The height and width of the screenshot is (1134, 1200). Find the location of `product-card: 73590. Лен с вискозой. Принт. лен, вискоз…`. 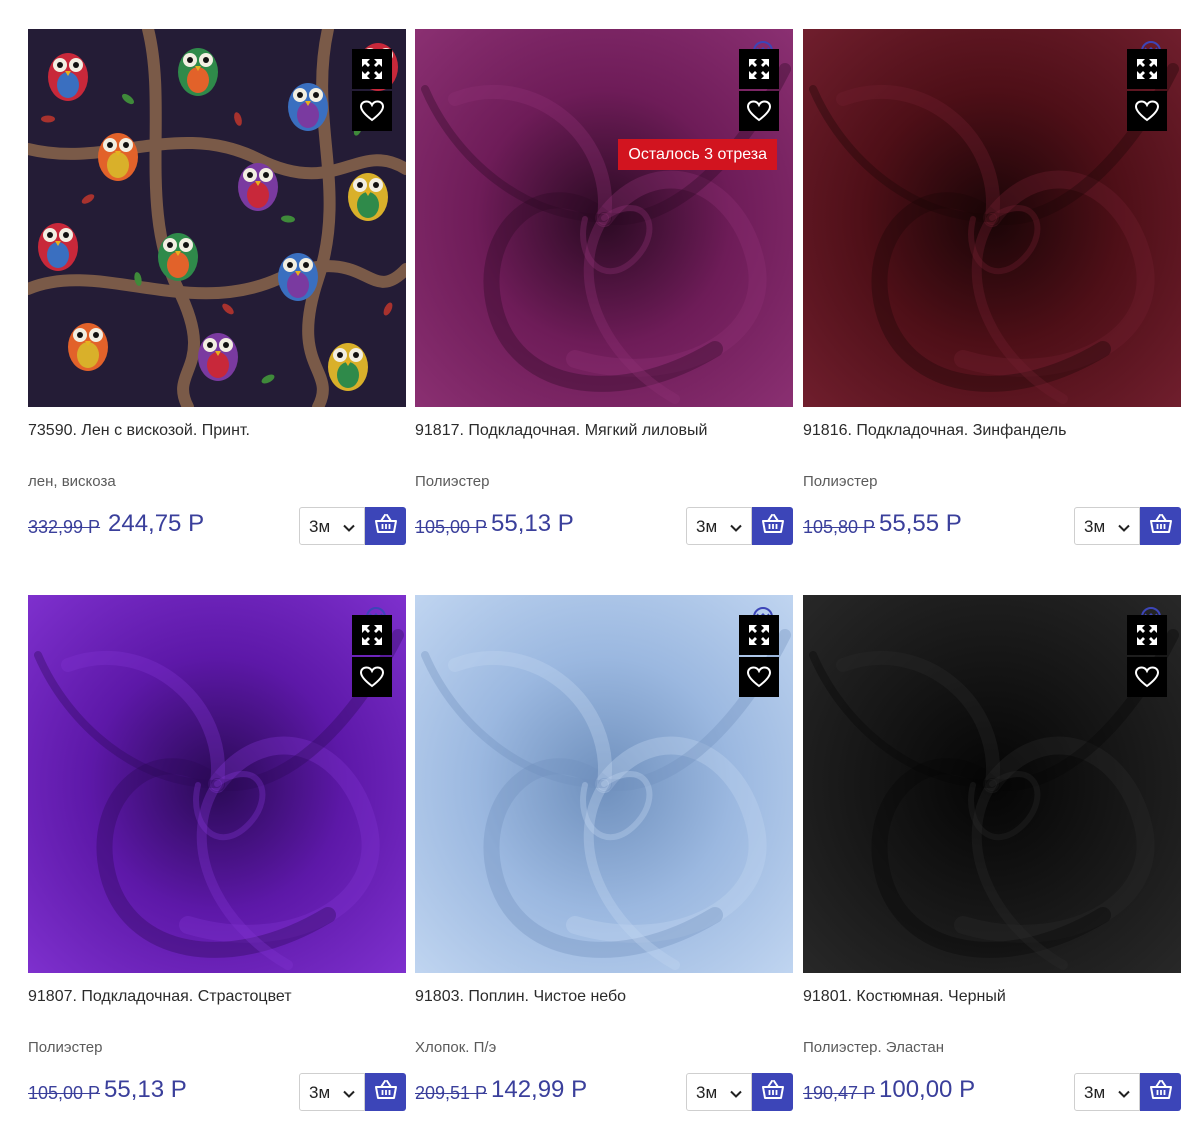

product-card: 73590. Лен с вискозой. Принт. лен, вискоз… is located at coordinates (217, 289).